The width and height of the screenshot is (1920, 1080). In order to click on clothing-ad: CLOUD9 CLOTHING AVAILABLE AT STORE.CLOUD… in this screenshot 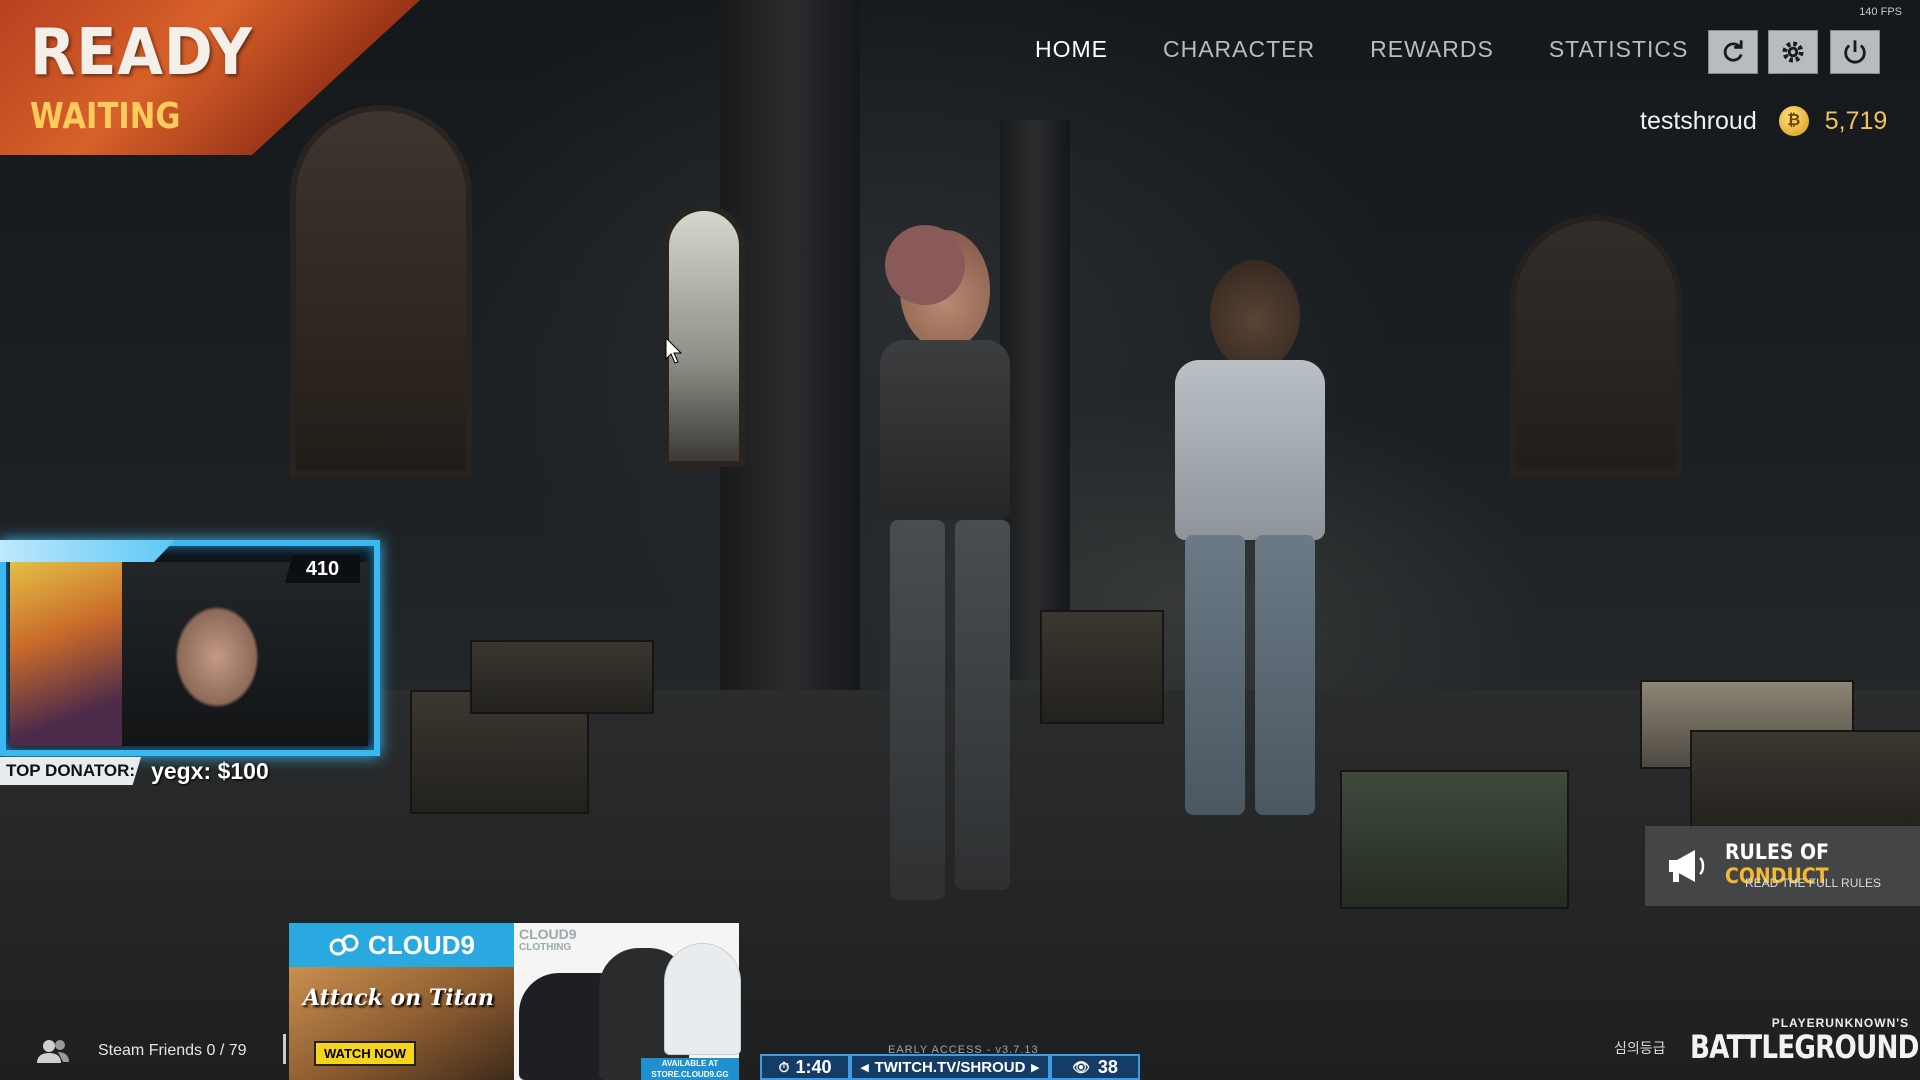, I will do `click(627, 1001)`.